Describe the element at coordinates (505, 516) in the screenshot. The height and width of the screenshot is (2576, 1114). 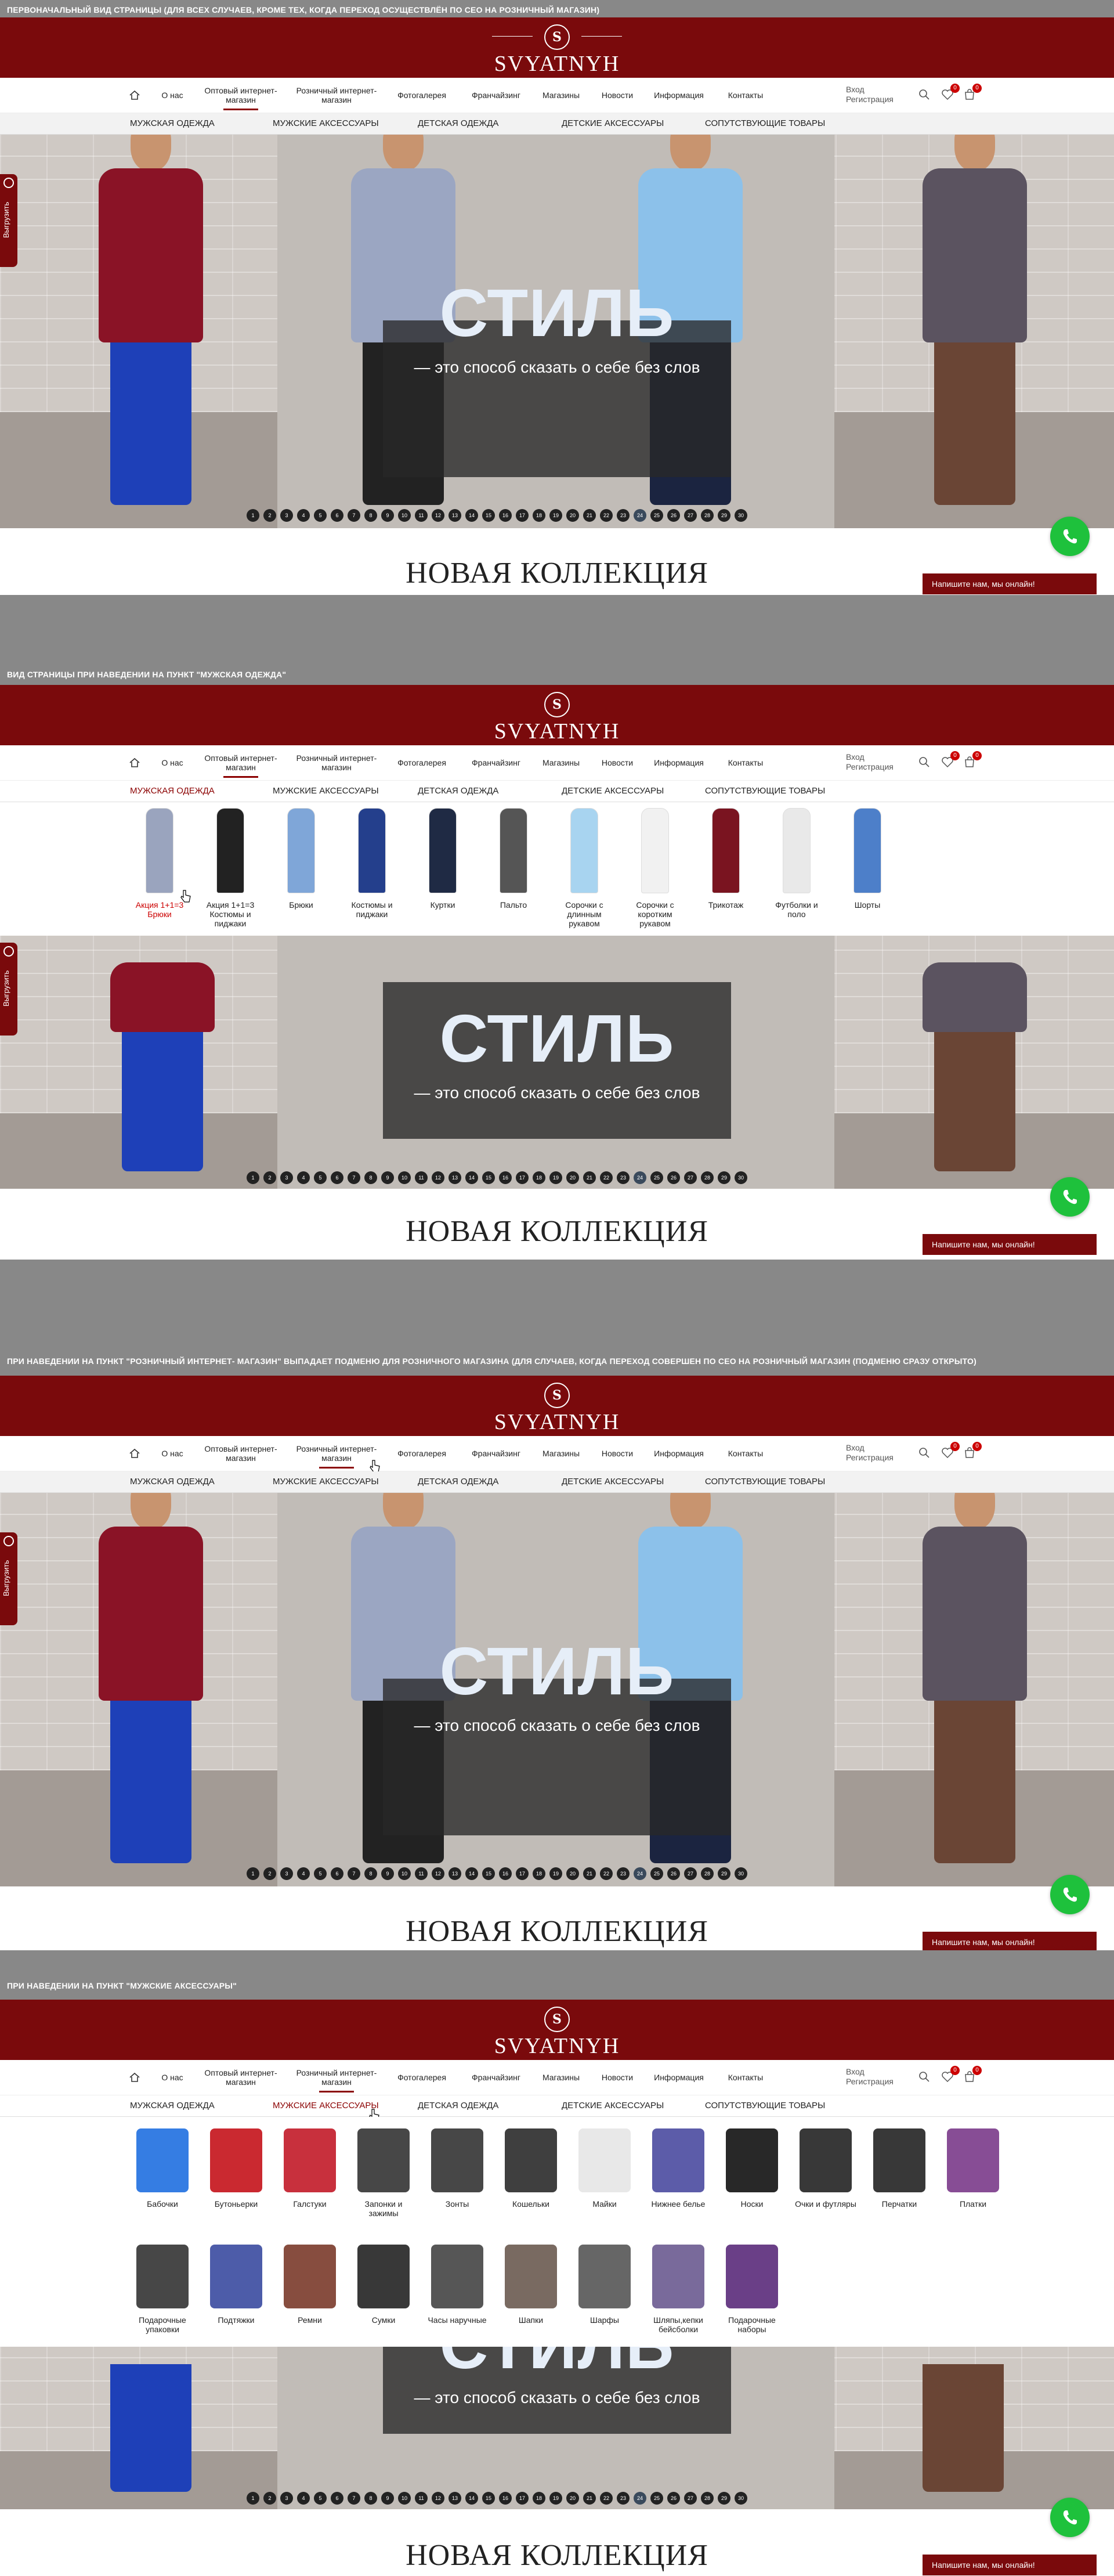
I see `slider-dot: 16` at that location.